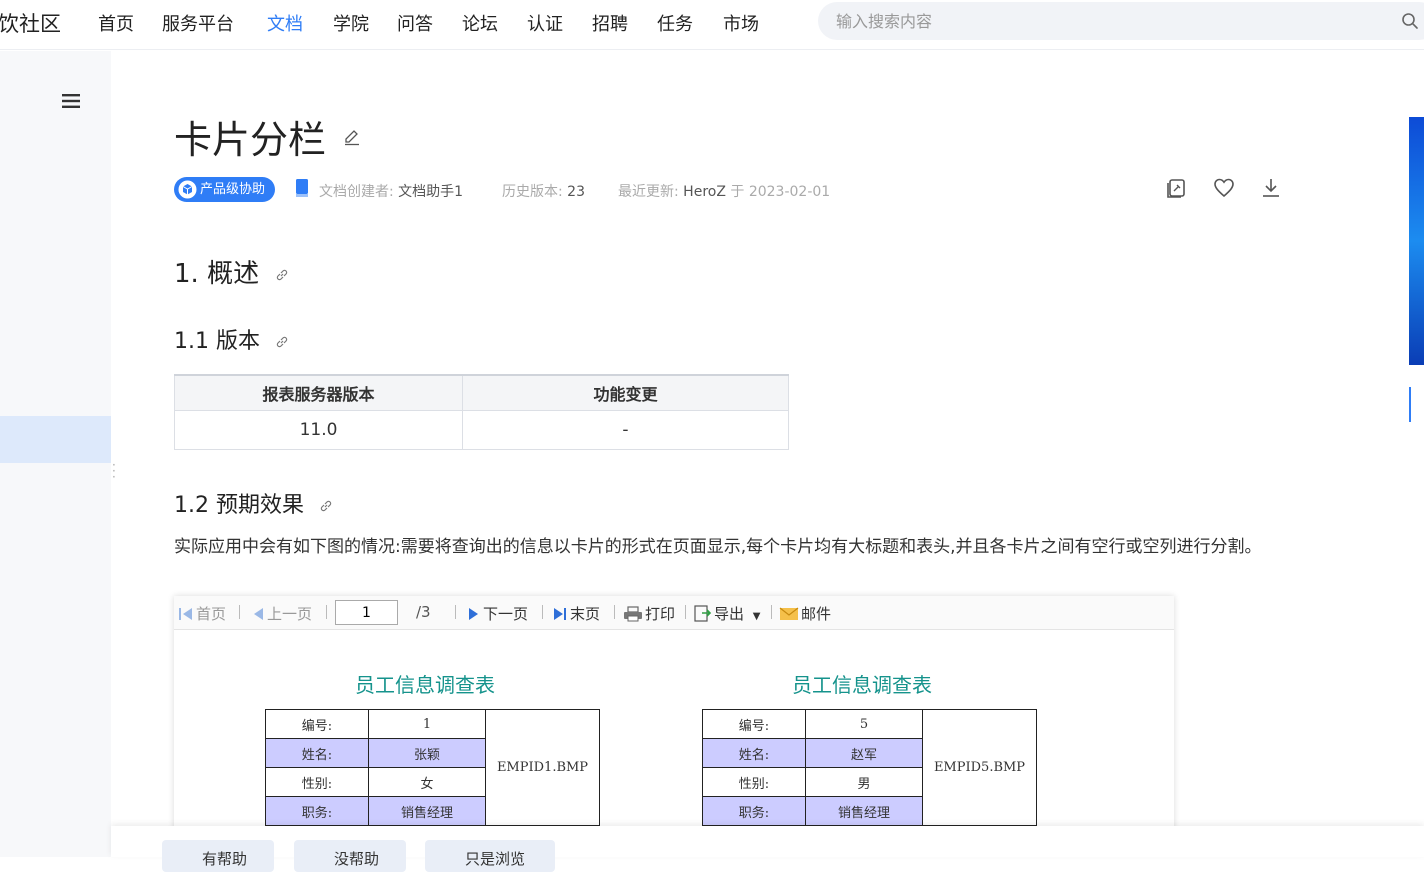  Describe the element at coordinates (427, 724) in the screenshot. I see `card-value: 1` at that location.